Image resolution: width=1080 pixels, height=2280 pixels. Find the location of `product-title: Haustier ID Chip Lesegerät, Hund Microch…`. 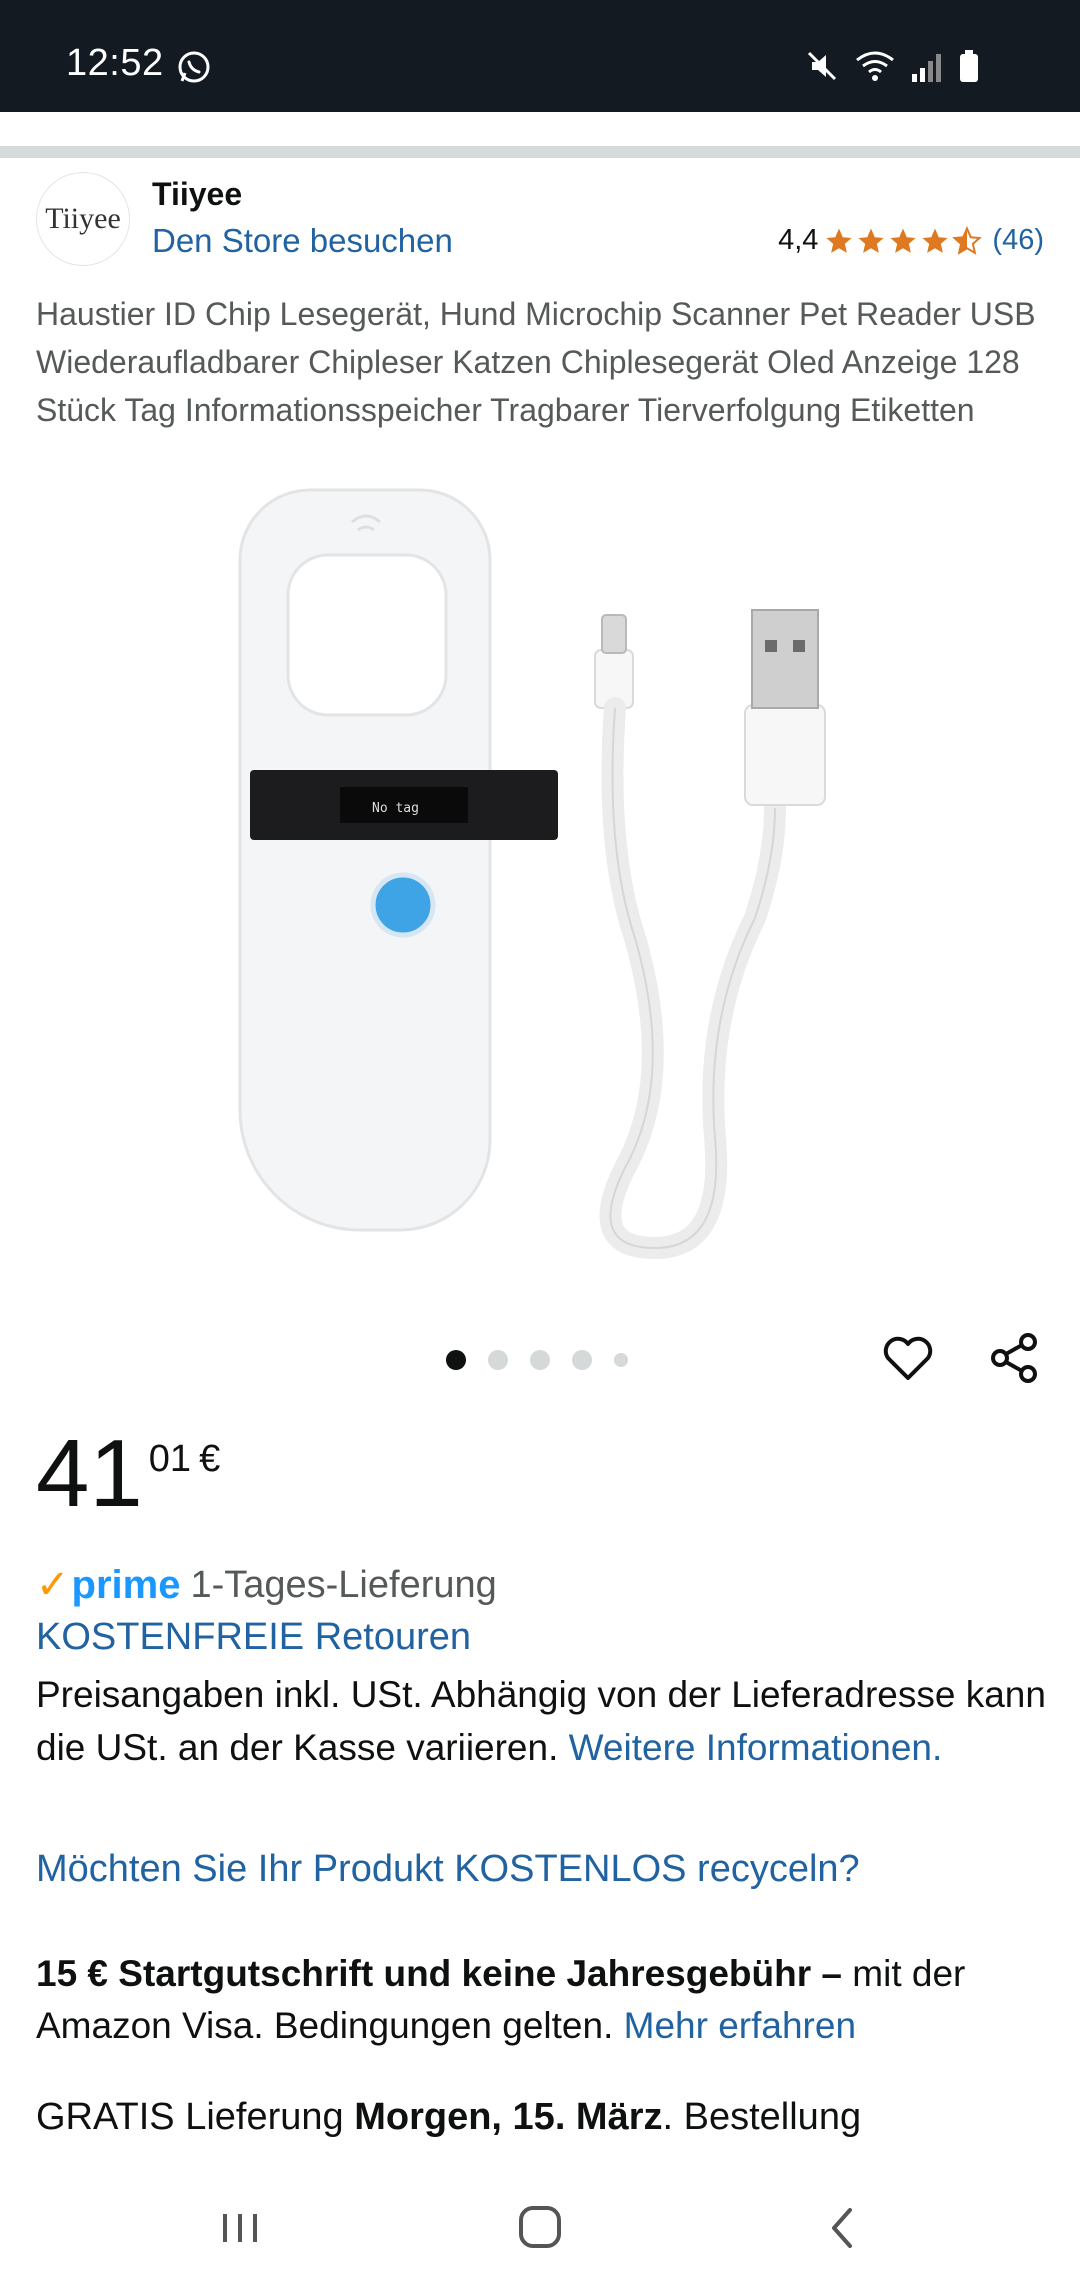

product-title: Haustier ID Chip Lesegerät, Hund Microch… is located at coordinates (536, 362).